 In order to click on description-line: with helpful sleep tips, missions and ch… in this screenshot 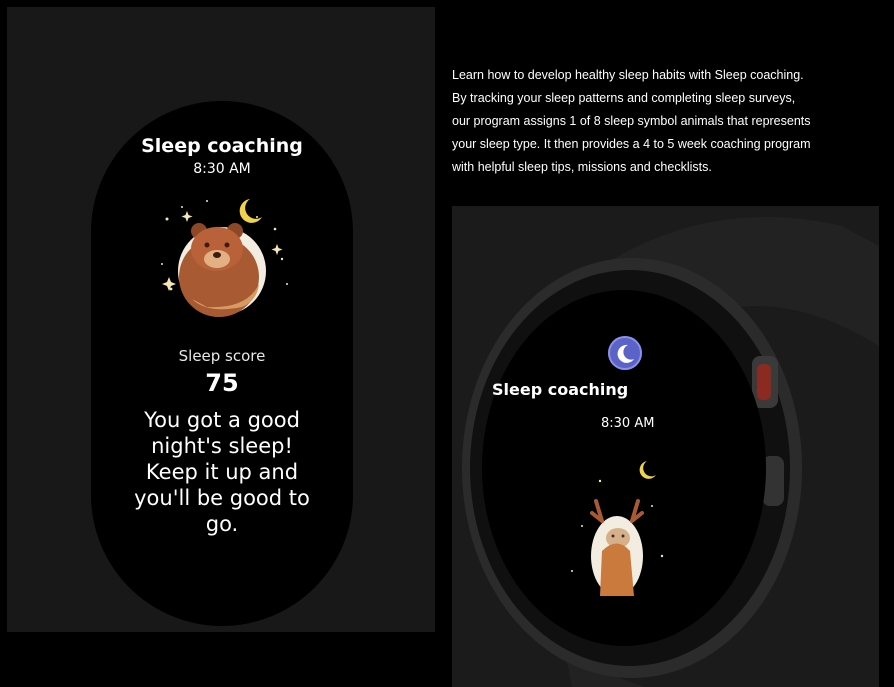, I will do `click(582, 167)`.